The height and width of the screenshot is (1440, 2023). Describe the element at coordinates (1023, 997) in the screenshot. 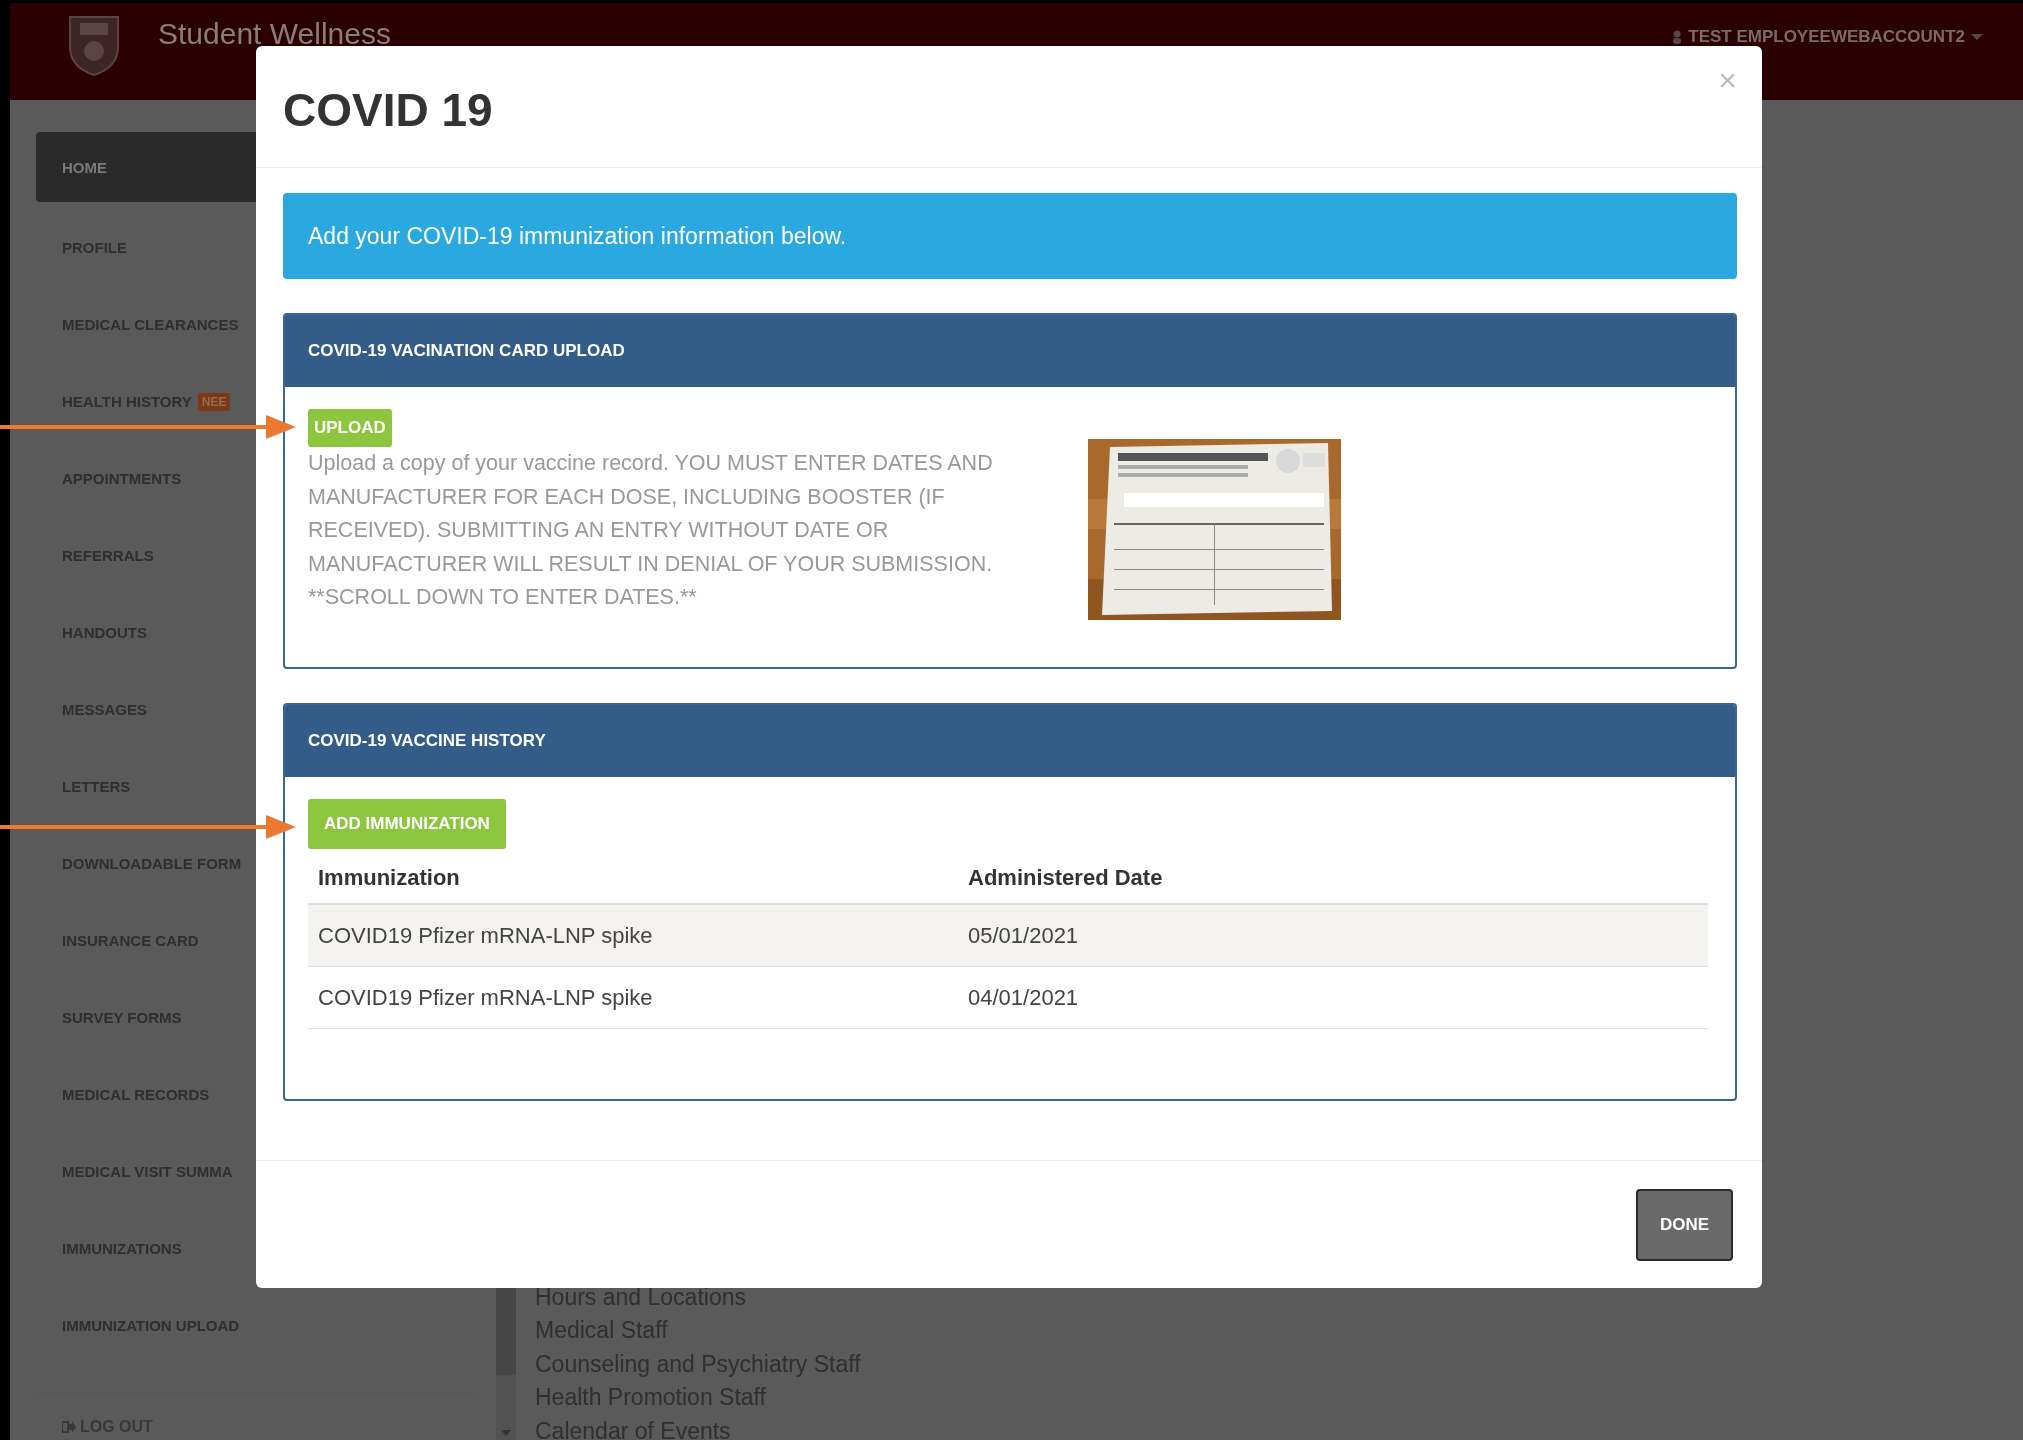

I see `table-cell-text: 04/01/2021` at that location.